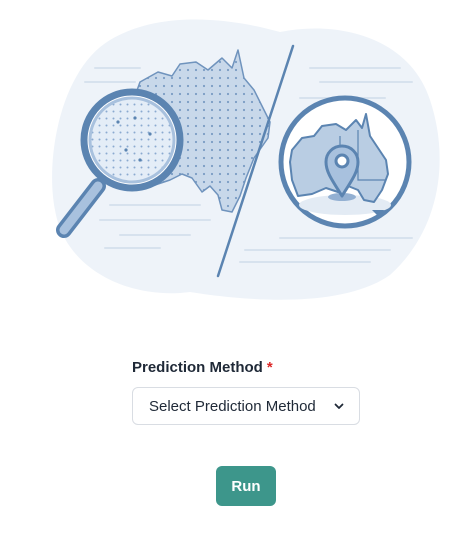 The height and width of the screenshot is (535, 475). I want to click on prediction-method-label: Prediction Method *, so click(247, 367).